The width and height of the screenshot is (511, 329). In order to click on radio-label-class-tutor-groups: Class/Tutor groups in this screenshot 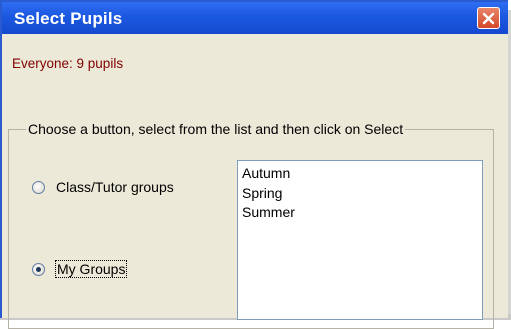, I will do `click(115, 187)`.